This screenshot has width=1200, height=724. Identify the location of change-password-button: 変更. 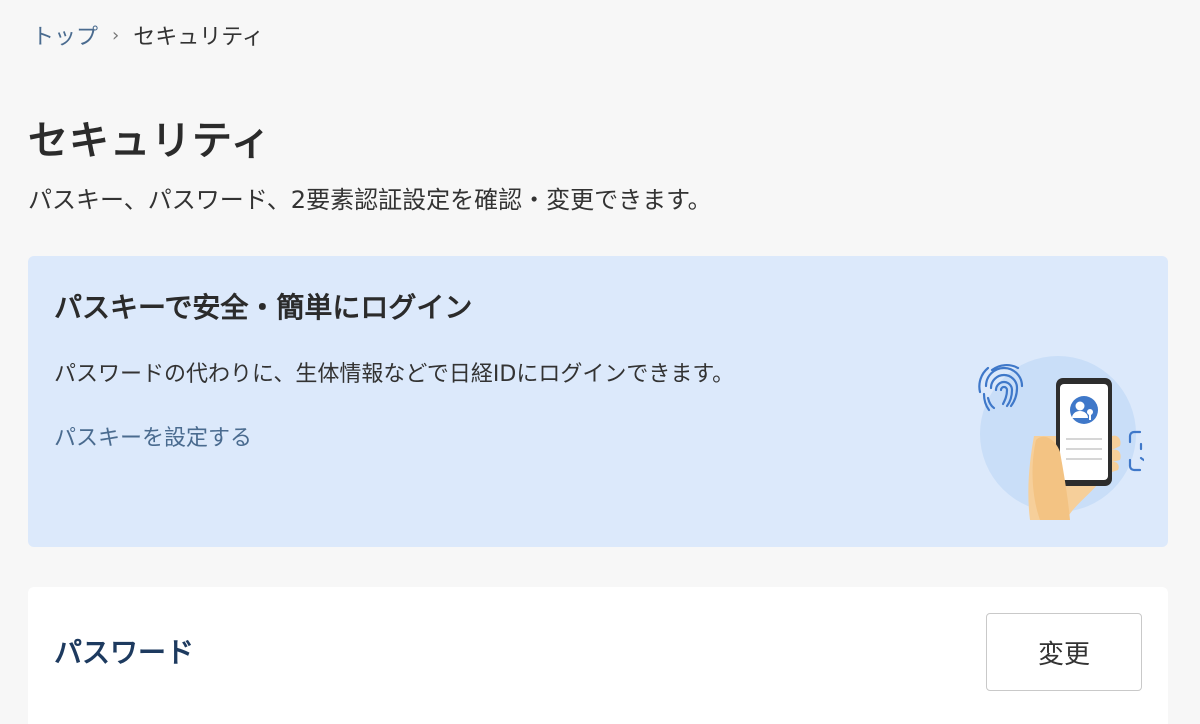
(1064, 652).